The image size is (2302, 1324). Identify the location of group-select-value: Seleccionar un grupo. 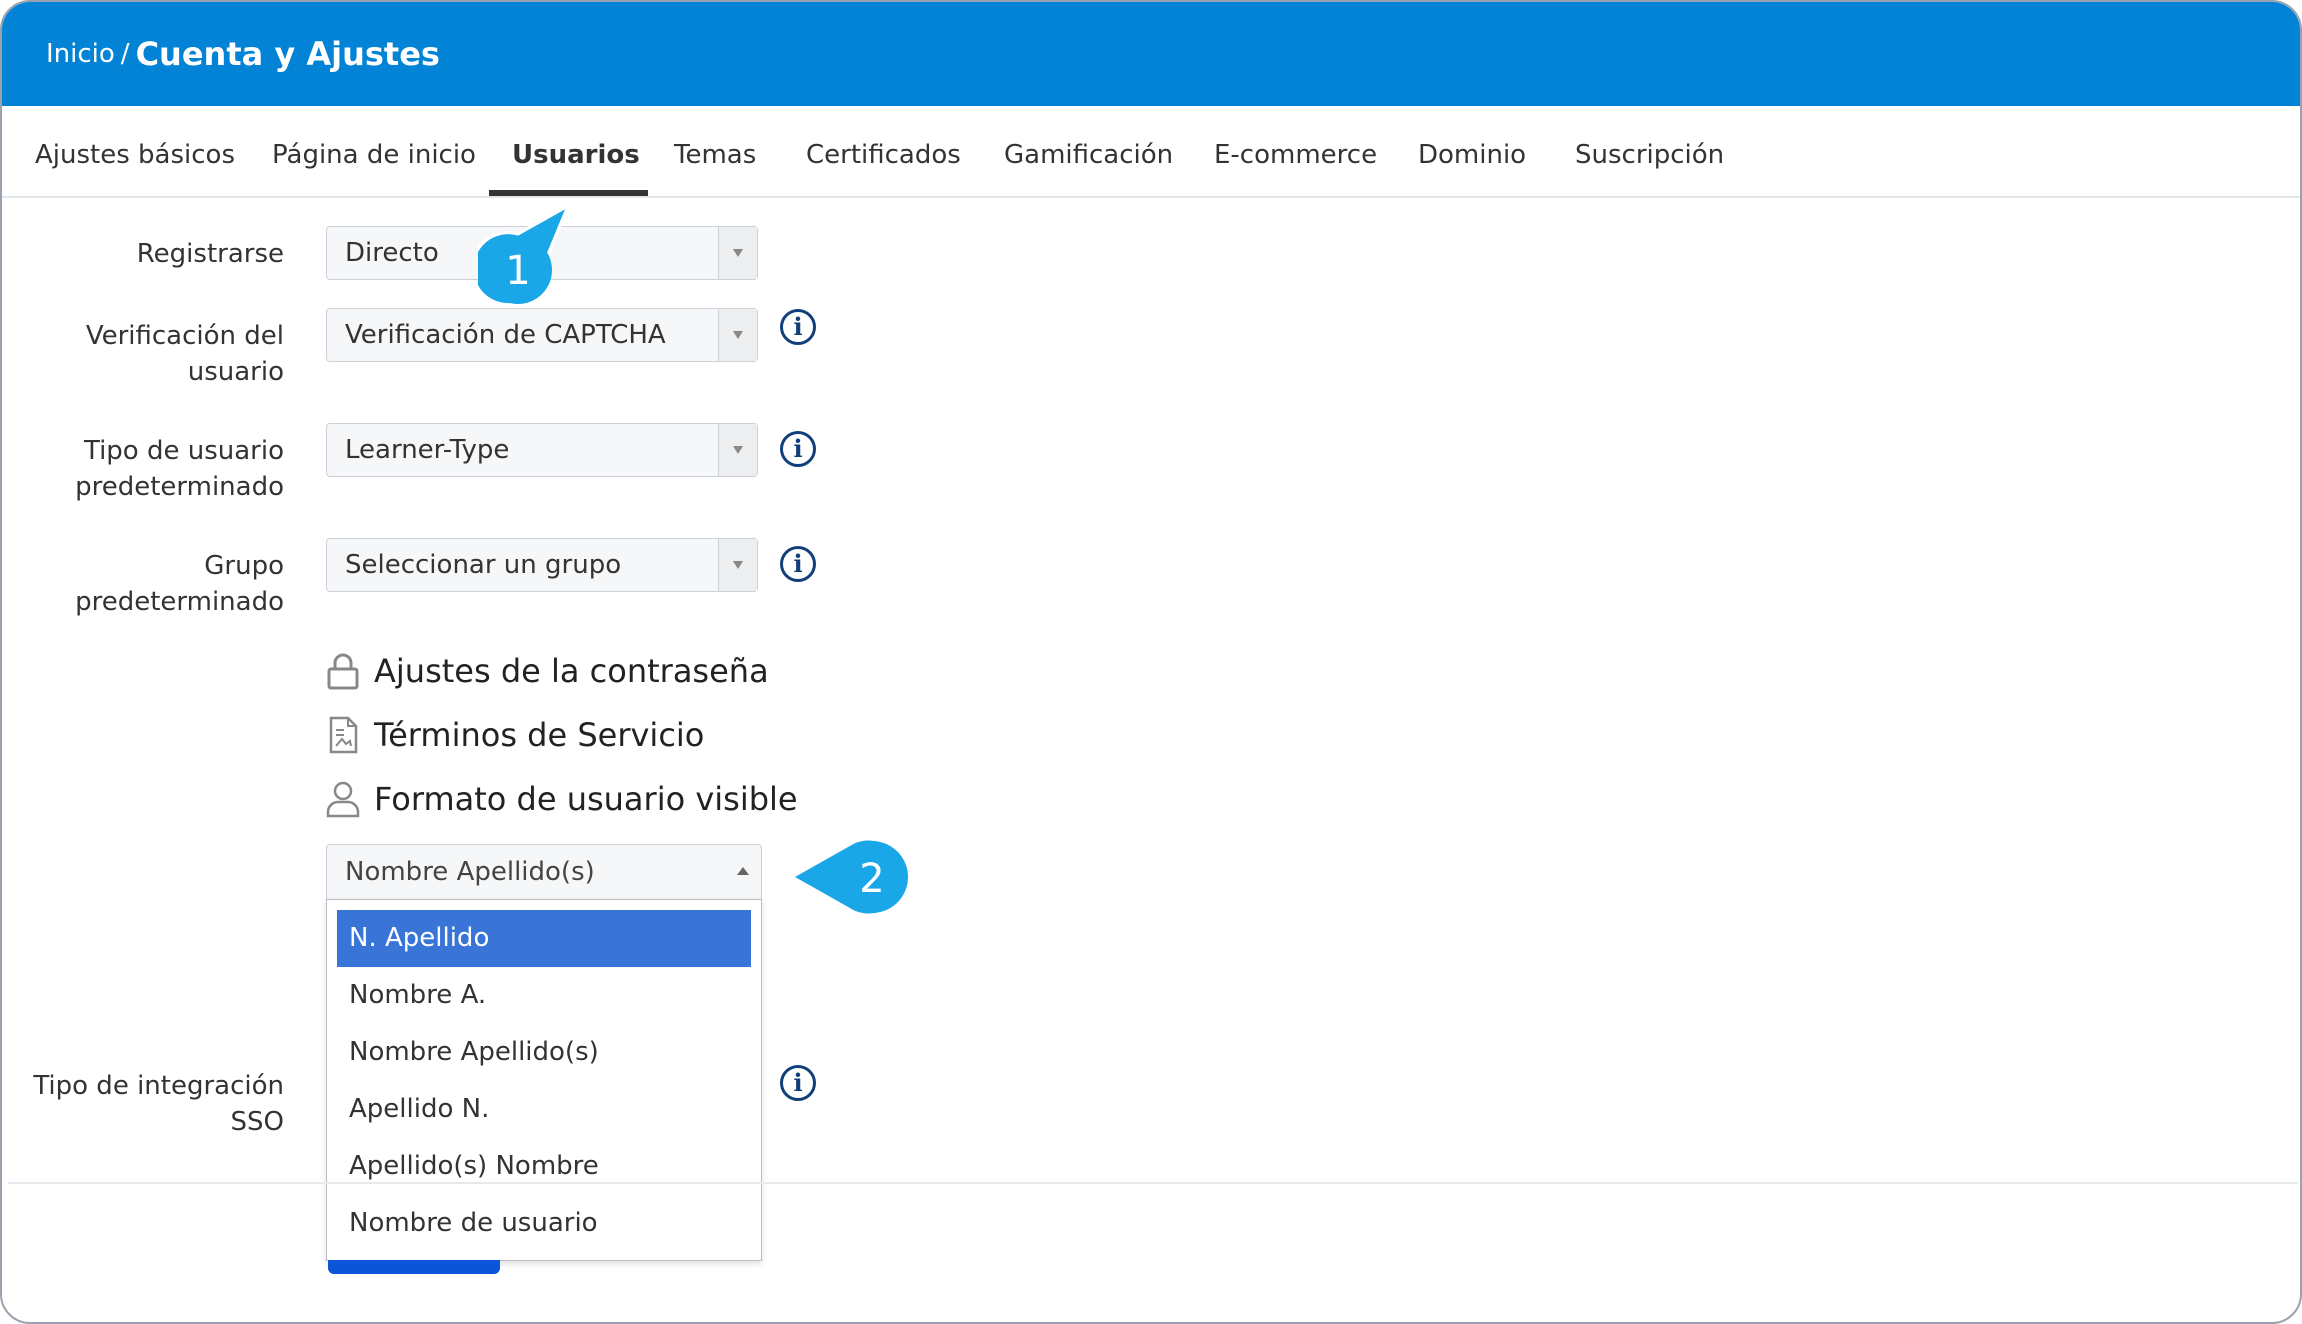
(483, 565).